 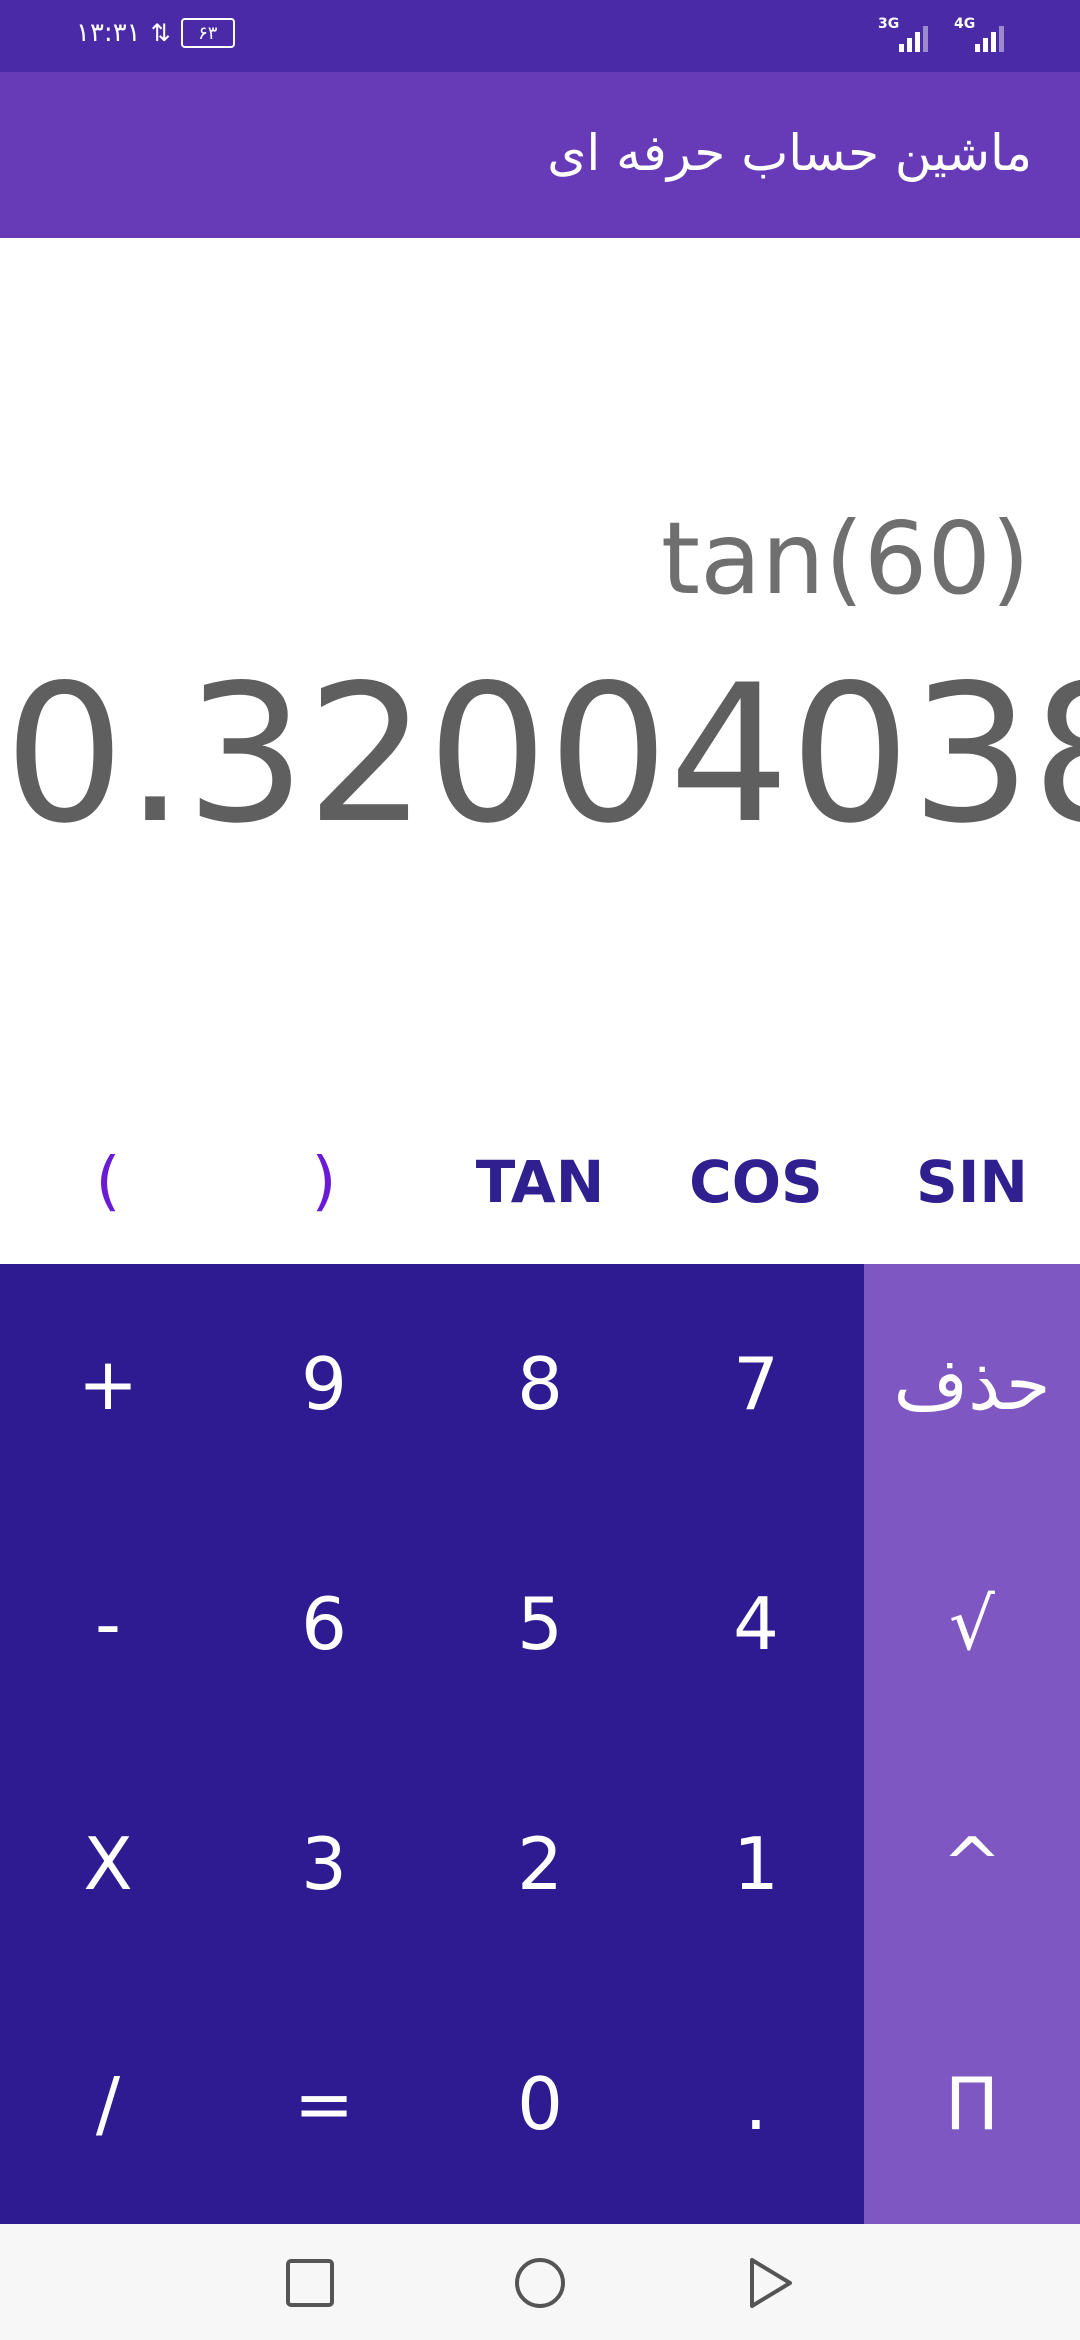 I want to click on divide-button: /, so click(x=108, y=2104).